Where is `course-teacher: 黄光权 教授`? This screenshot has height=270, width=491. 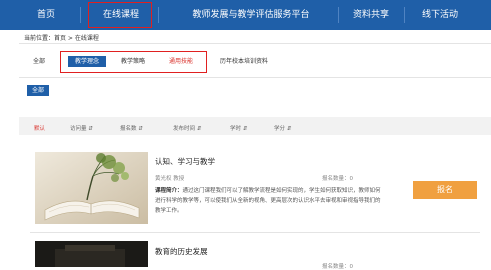 course-teacher: 黄光权 教授 is located at coordinates (170, 179).